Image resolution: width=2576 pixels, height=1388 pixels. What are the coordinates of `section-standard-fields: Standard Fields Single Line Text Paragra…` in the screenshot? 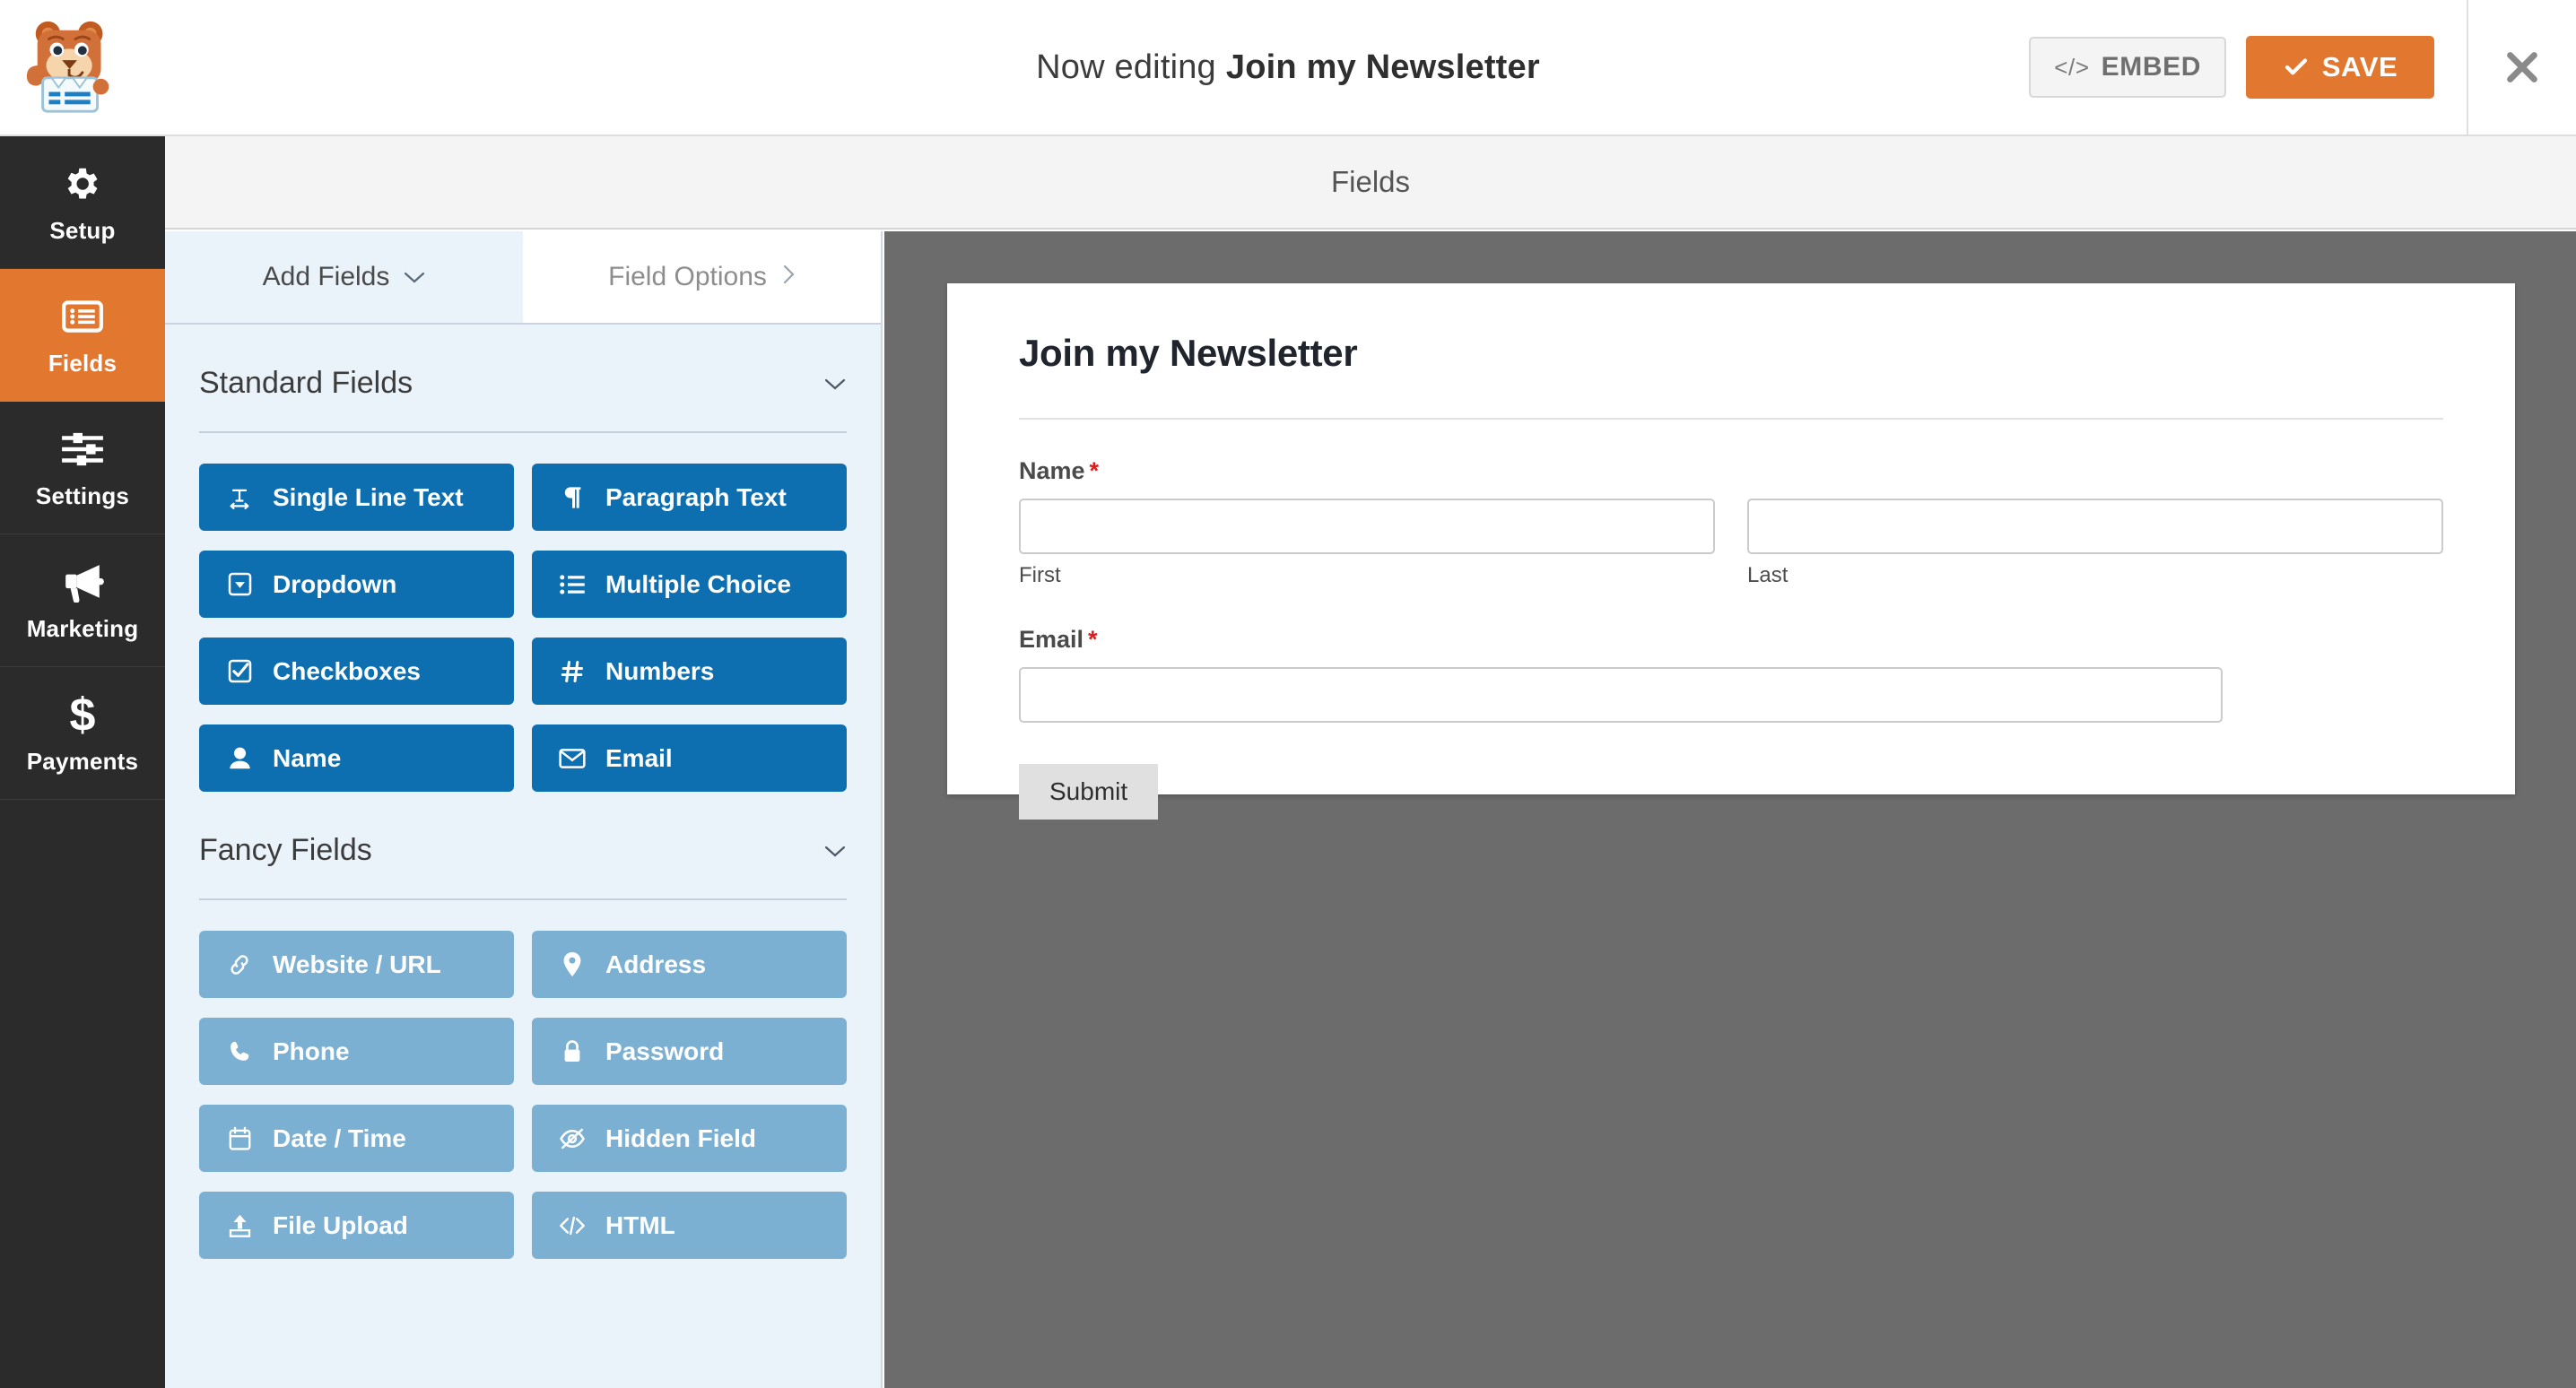 It's located at (523, 558).